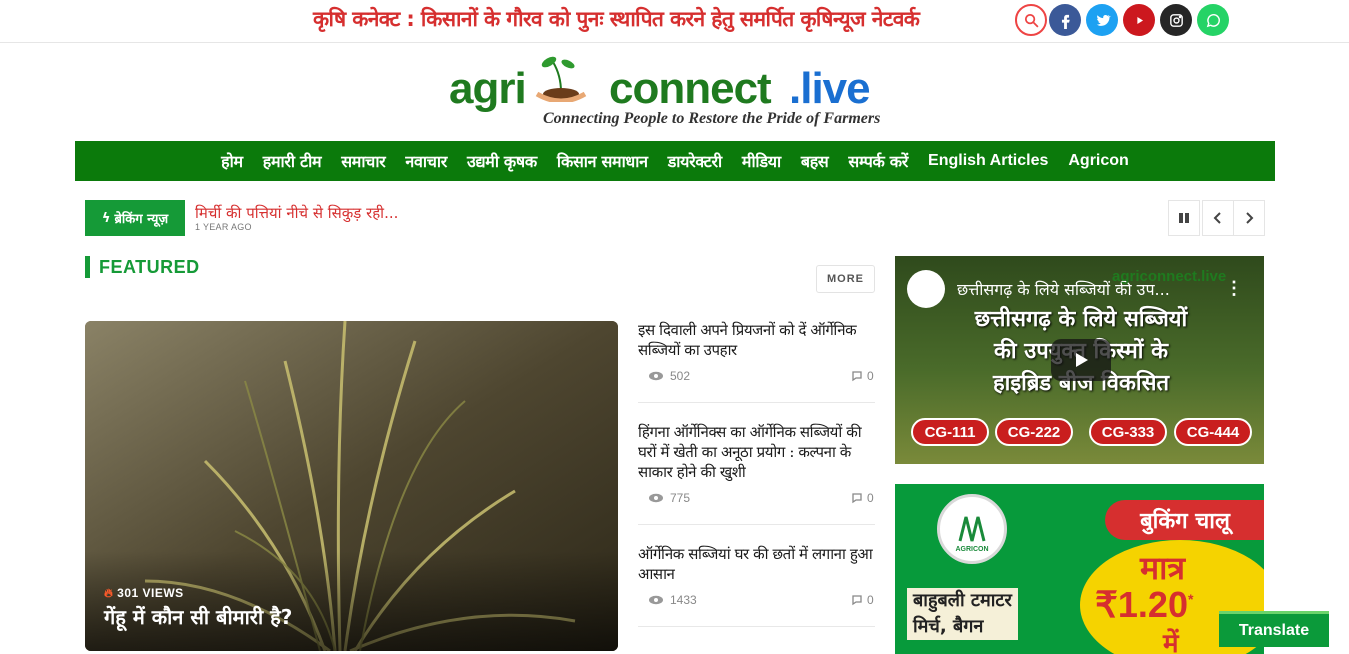 This screenshot has height=654, width=1349. I want to click on search-icon, so click(1031, 20).